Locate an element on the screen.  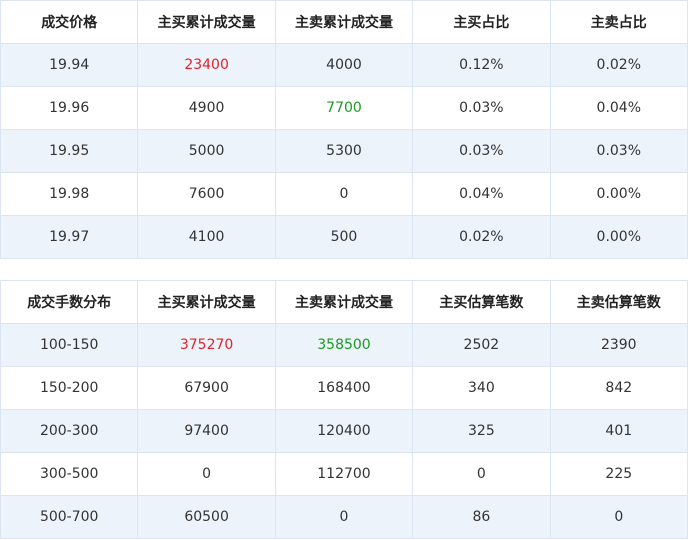
cell-lot-range: 100-150 is located at coordinates (69, 345).